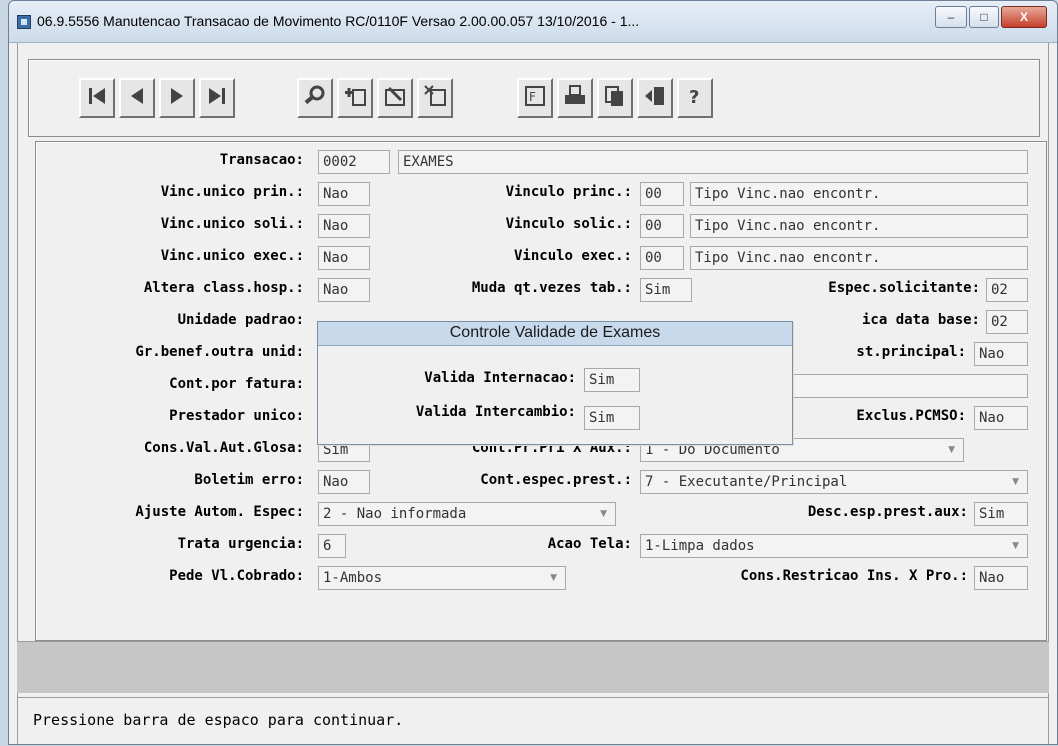 Image resolution: width=1058 pixels, height=746 pixels. I want to click on filter-button: F, so click(535, 98).